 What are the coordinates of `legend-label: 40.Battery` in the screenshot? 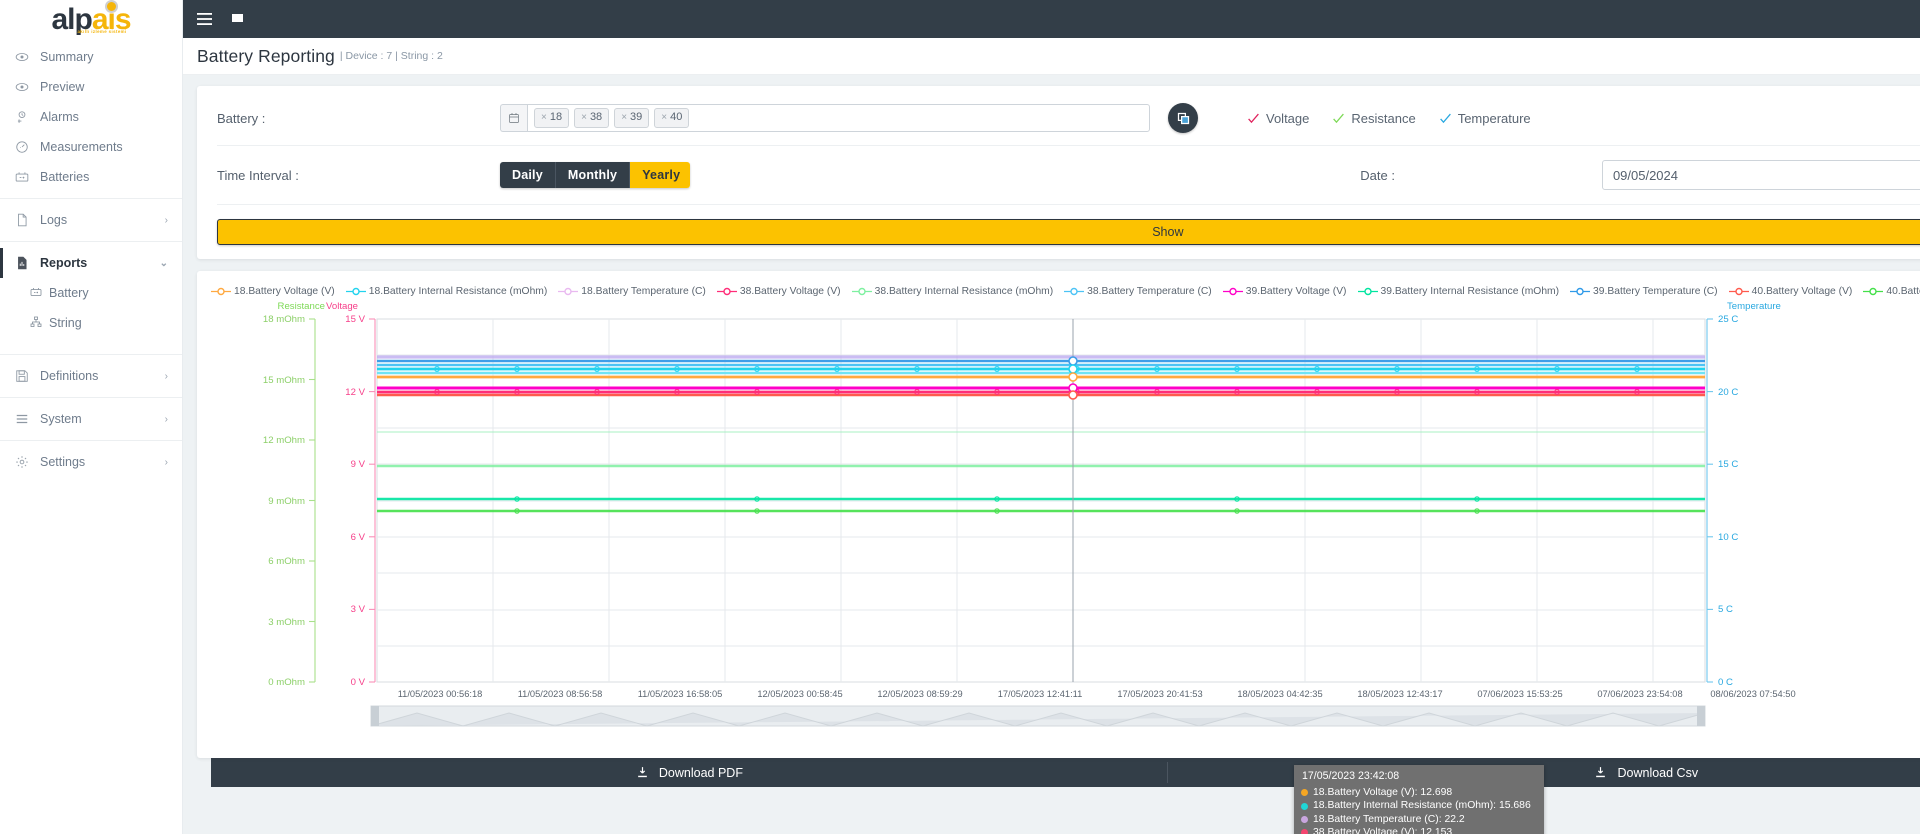 It's located at (1903, 291).